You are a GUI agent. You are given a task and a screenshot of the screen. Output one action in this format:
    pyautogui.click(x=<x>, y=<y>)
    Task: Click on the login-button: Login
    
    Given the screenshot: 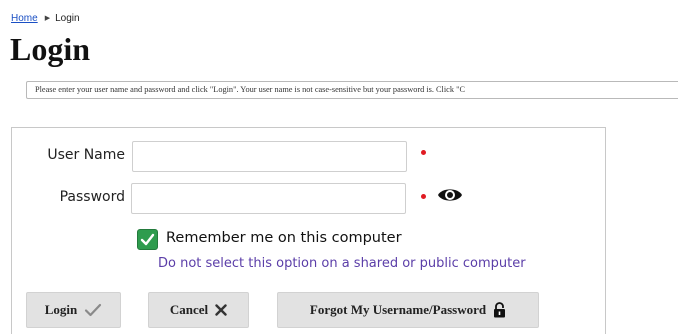 What is the action you would take?
    pyautogui.click(x=73, y=310)
    